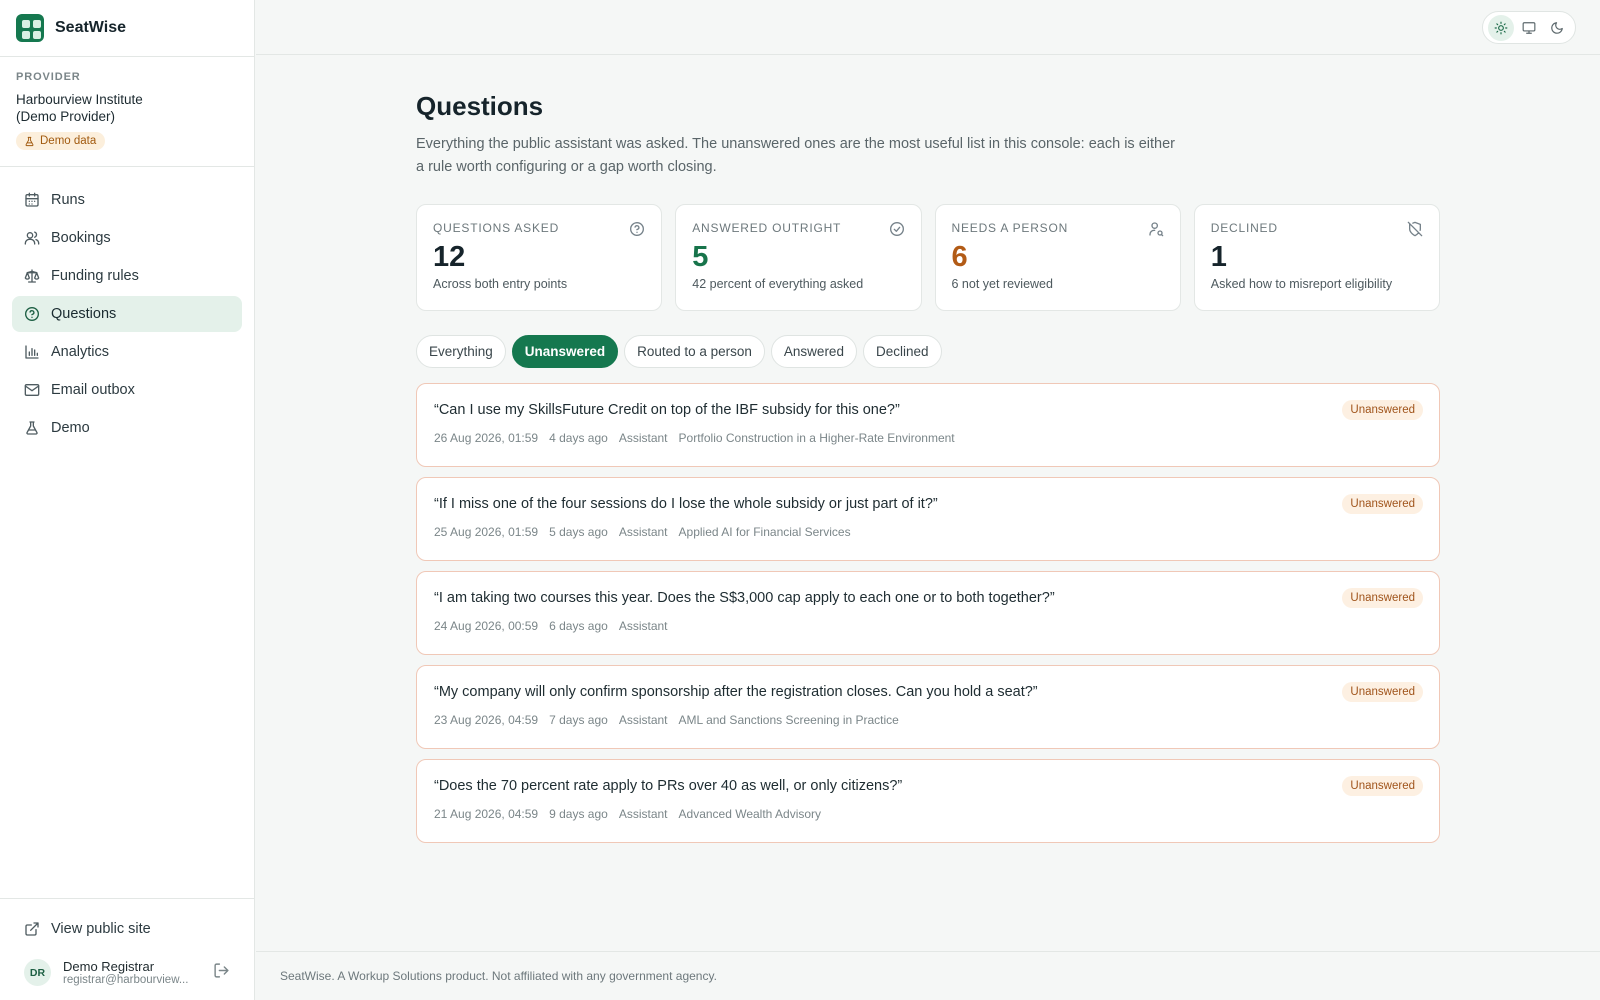  What do you see at coordinates (1415, 229) in the screenshot?
I see `shield-off-icon` at bounding box center [1415, 229].